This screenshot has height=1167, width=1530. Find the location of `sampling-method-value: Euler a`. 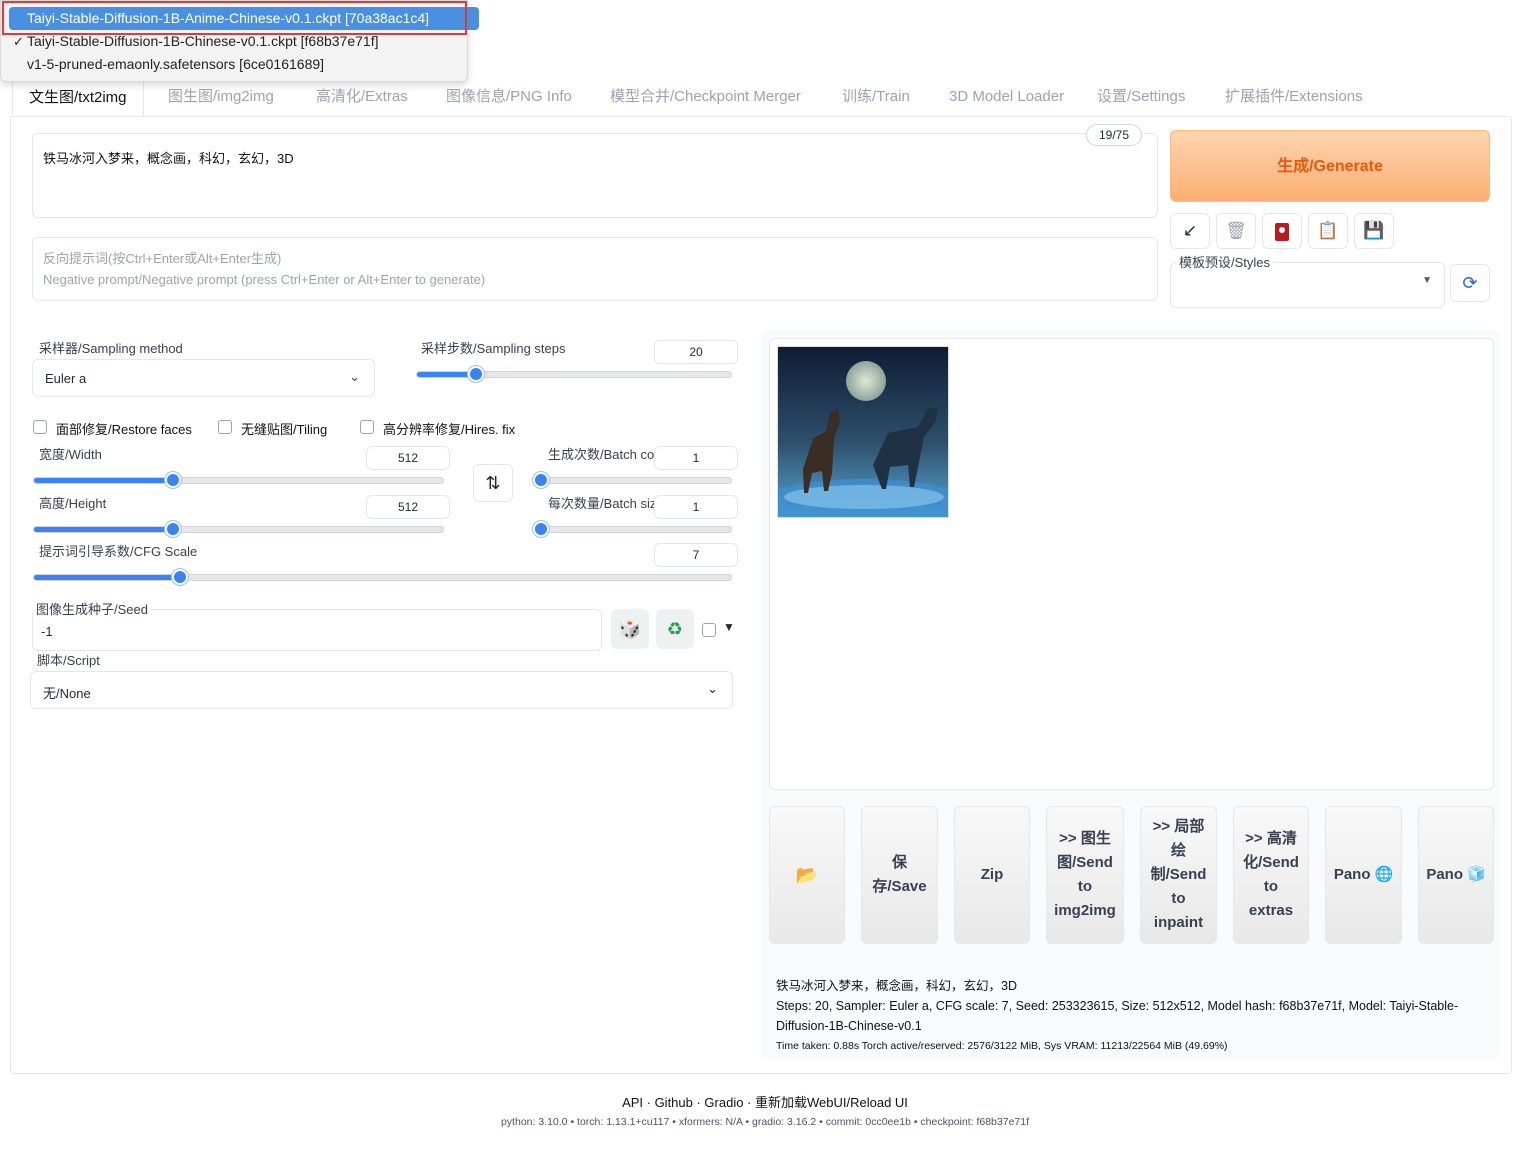

sampling-method-value: Euler a is located at coordinates (66, 378).